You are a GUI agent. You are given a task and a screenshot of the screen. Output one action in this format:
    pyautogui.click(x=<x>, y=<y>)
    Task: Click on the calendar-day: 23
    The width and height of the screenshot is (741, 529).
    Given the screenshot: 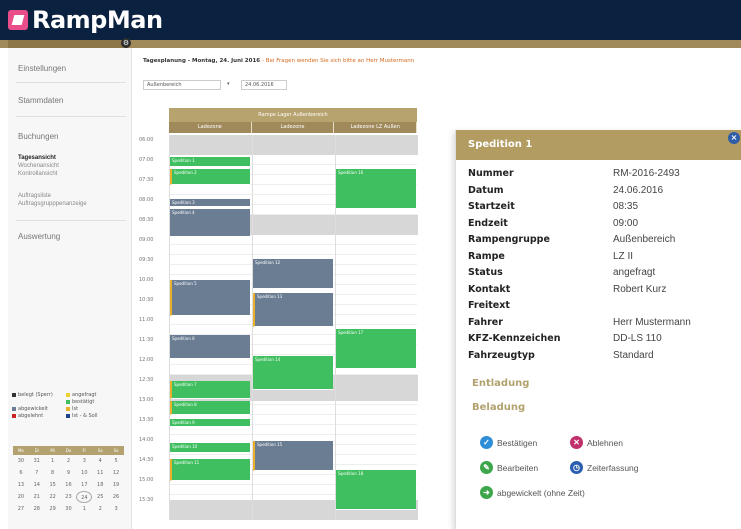 What is the action you would take?
    pyautogui.click(x=69, y=497)
    